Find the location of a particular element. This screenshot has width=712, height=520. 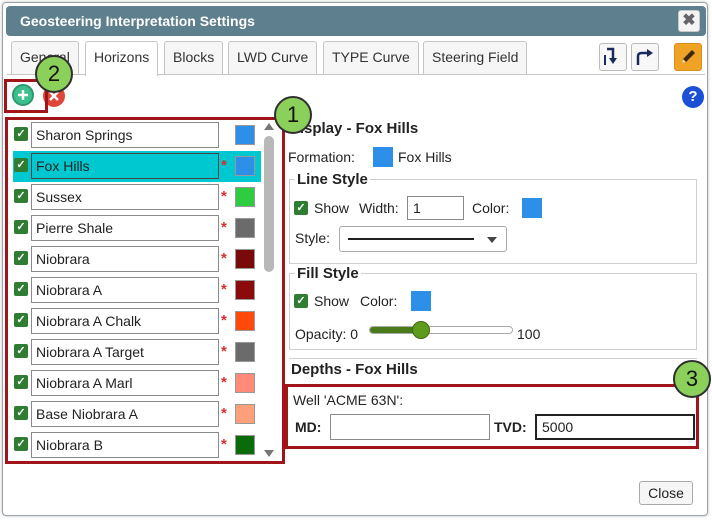

tab-horizons: Horizons is located at coordinates (122, 58).